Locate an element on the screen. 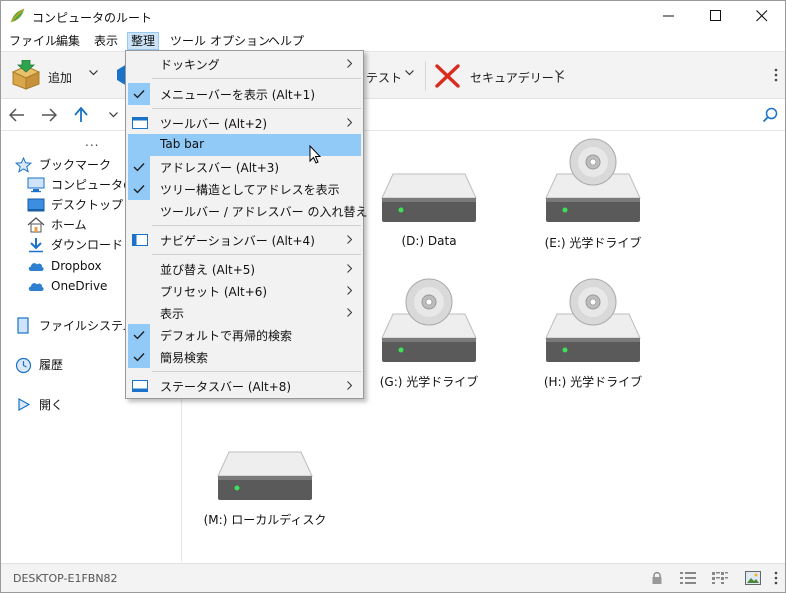 Image resolution: width=786 pixels, height=593 pixels. sidebar-item-label: デスクトップ is located at coordinates (87, 205).